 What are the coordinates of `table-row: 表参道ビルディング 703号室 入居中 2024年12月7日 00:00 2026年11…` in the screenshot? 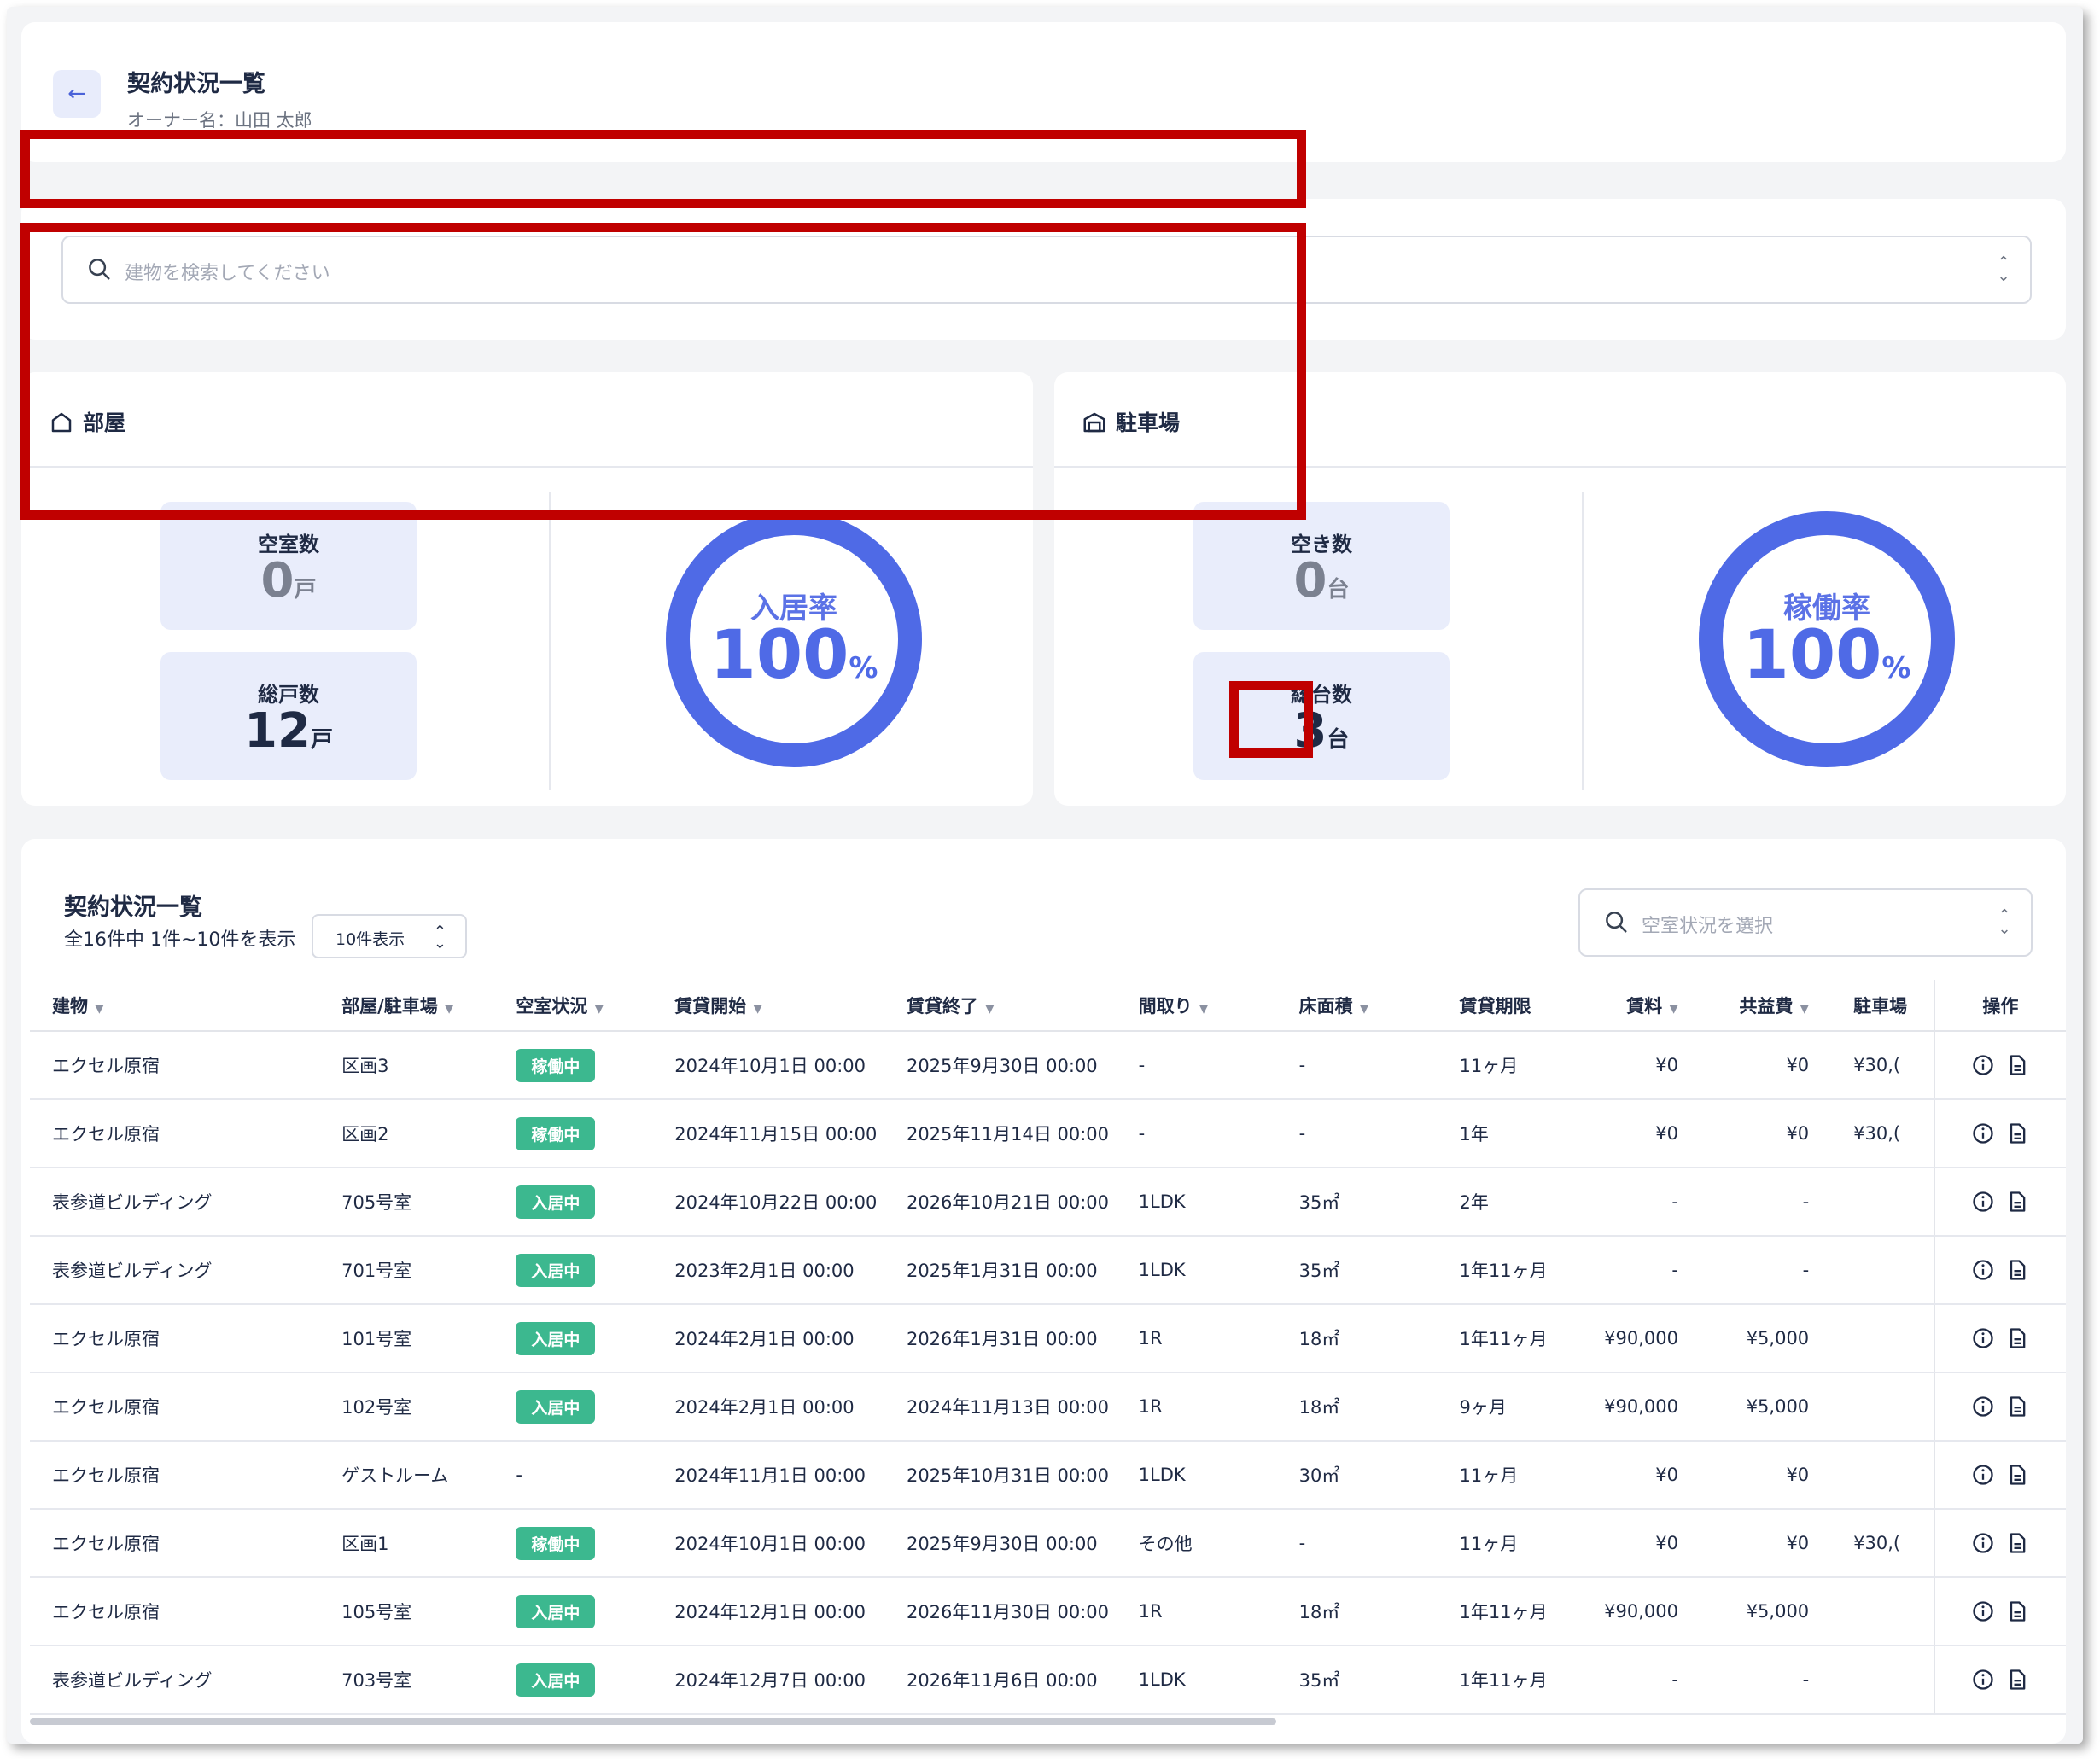 It's located at (1048, 1680).